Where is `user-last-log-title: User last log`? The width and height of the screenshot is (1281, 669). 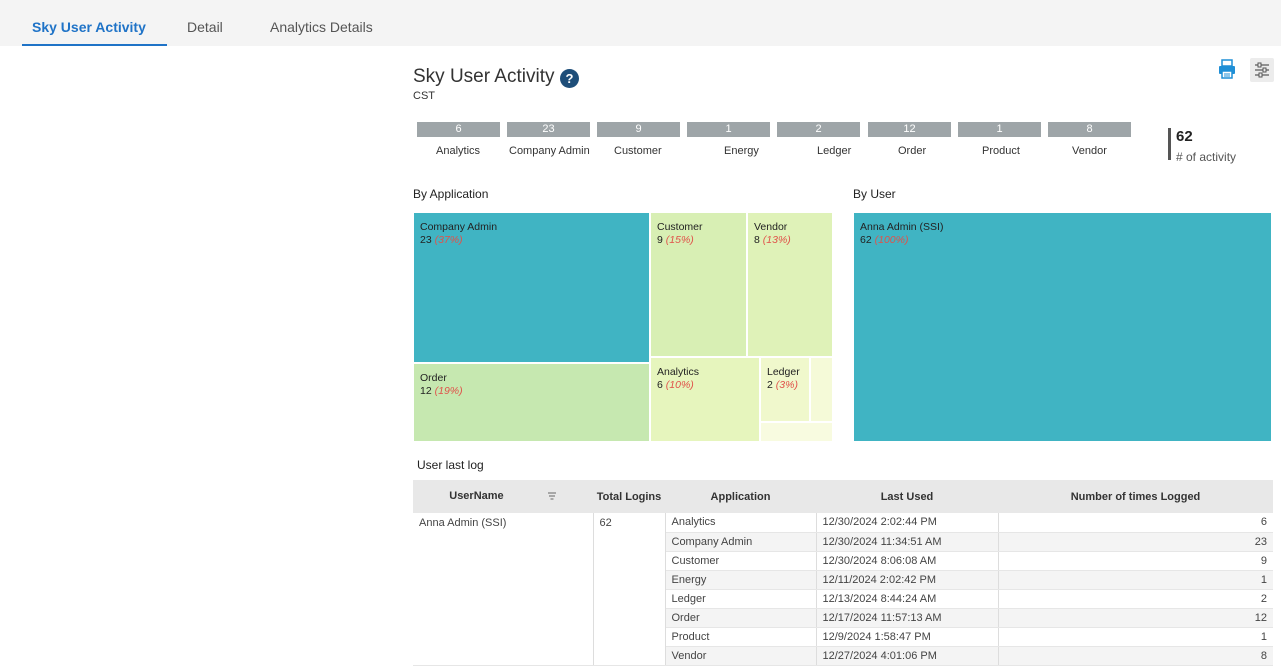
user-last-log-title: User last log is located at coordinates (450, 465).